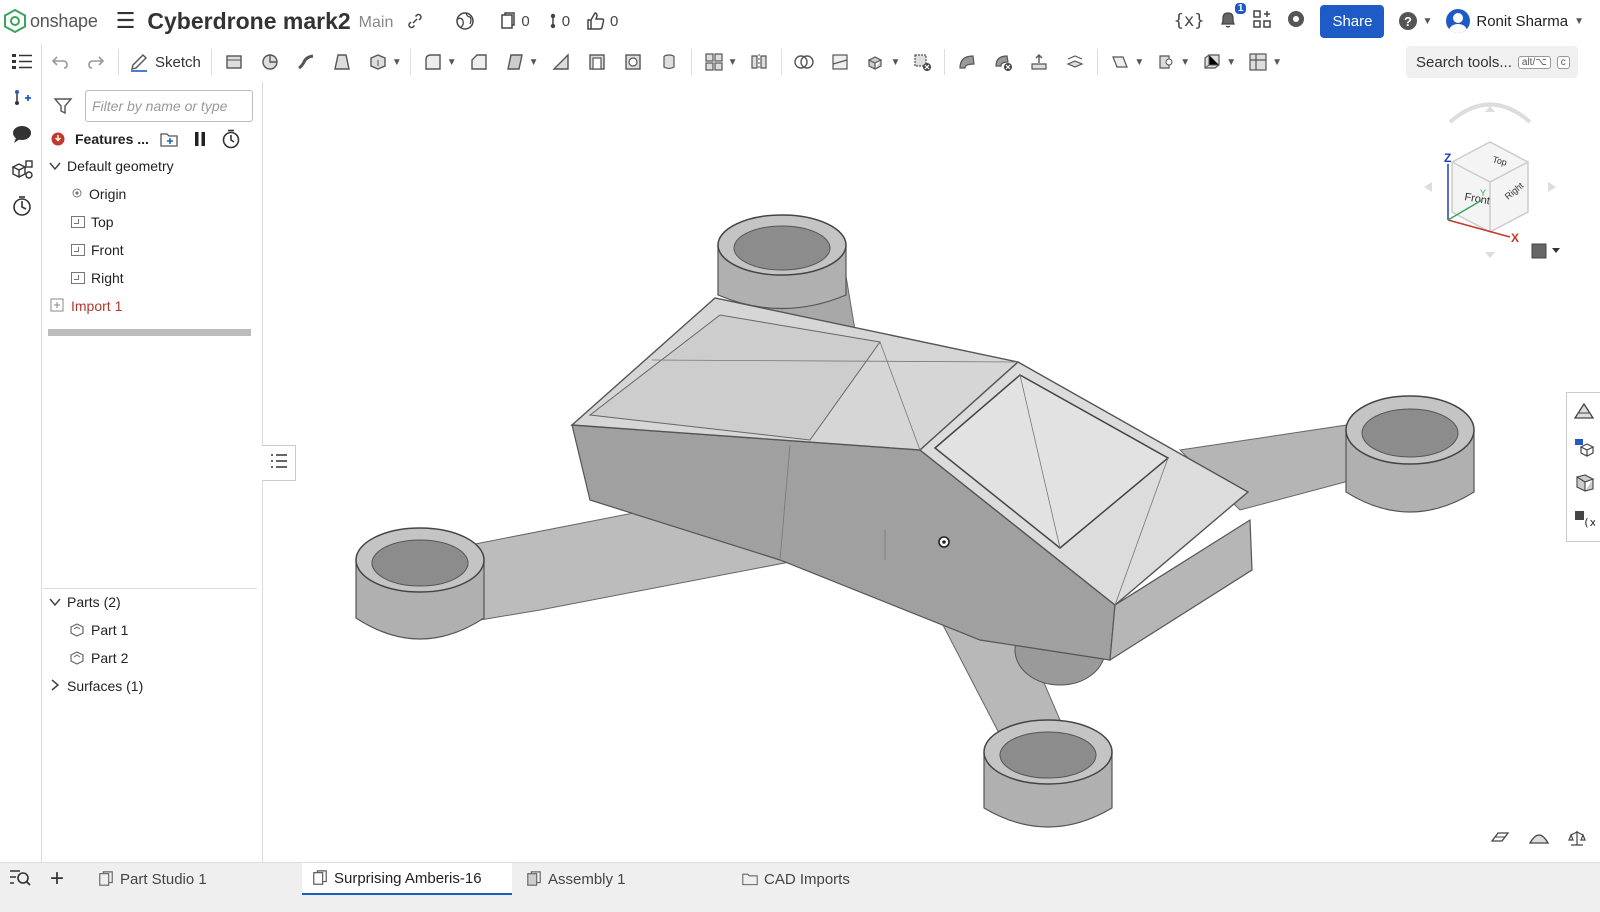 This screenshot has width=1600, height=912. I want to click on filter-input, so click(169, 106).